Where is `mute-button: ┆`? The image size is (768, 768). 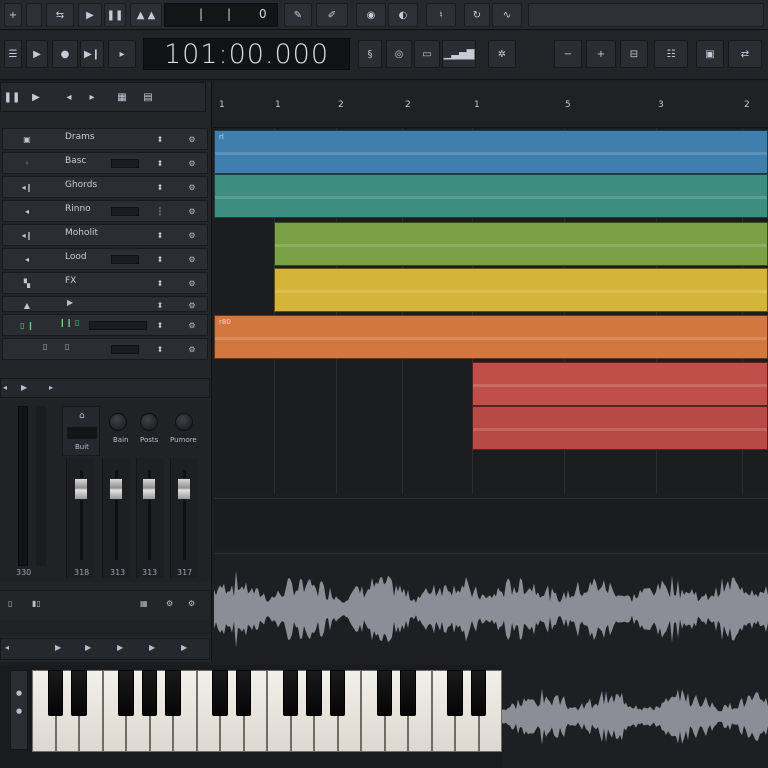
mute-button: ┆ is located at coordinates (160, 211).